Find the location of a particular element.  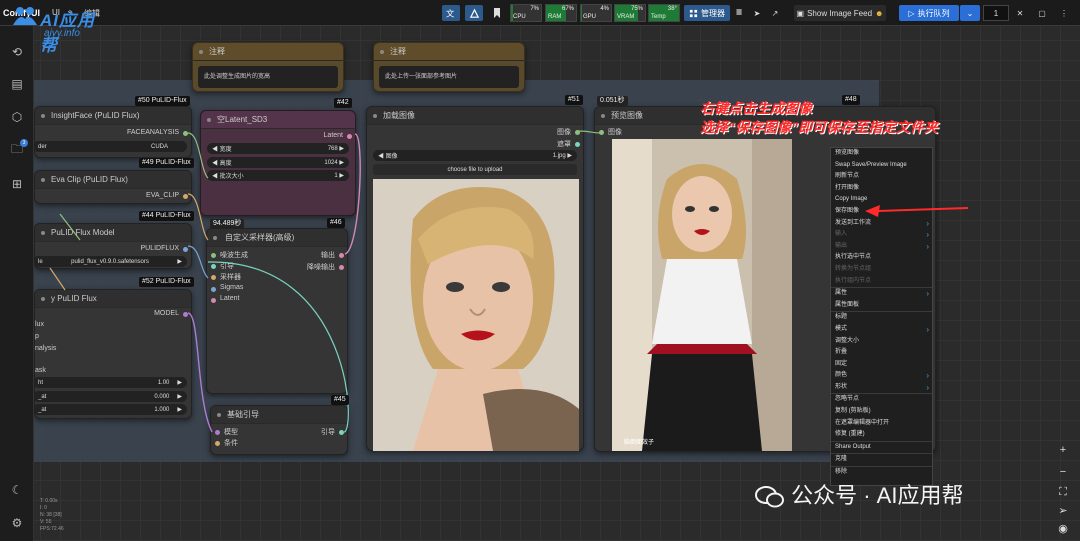

context-menu-item: 修复 (重建) is located at coordinates (881, 435).